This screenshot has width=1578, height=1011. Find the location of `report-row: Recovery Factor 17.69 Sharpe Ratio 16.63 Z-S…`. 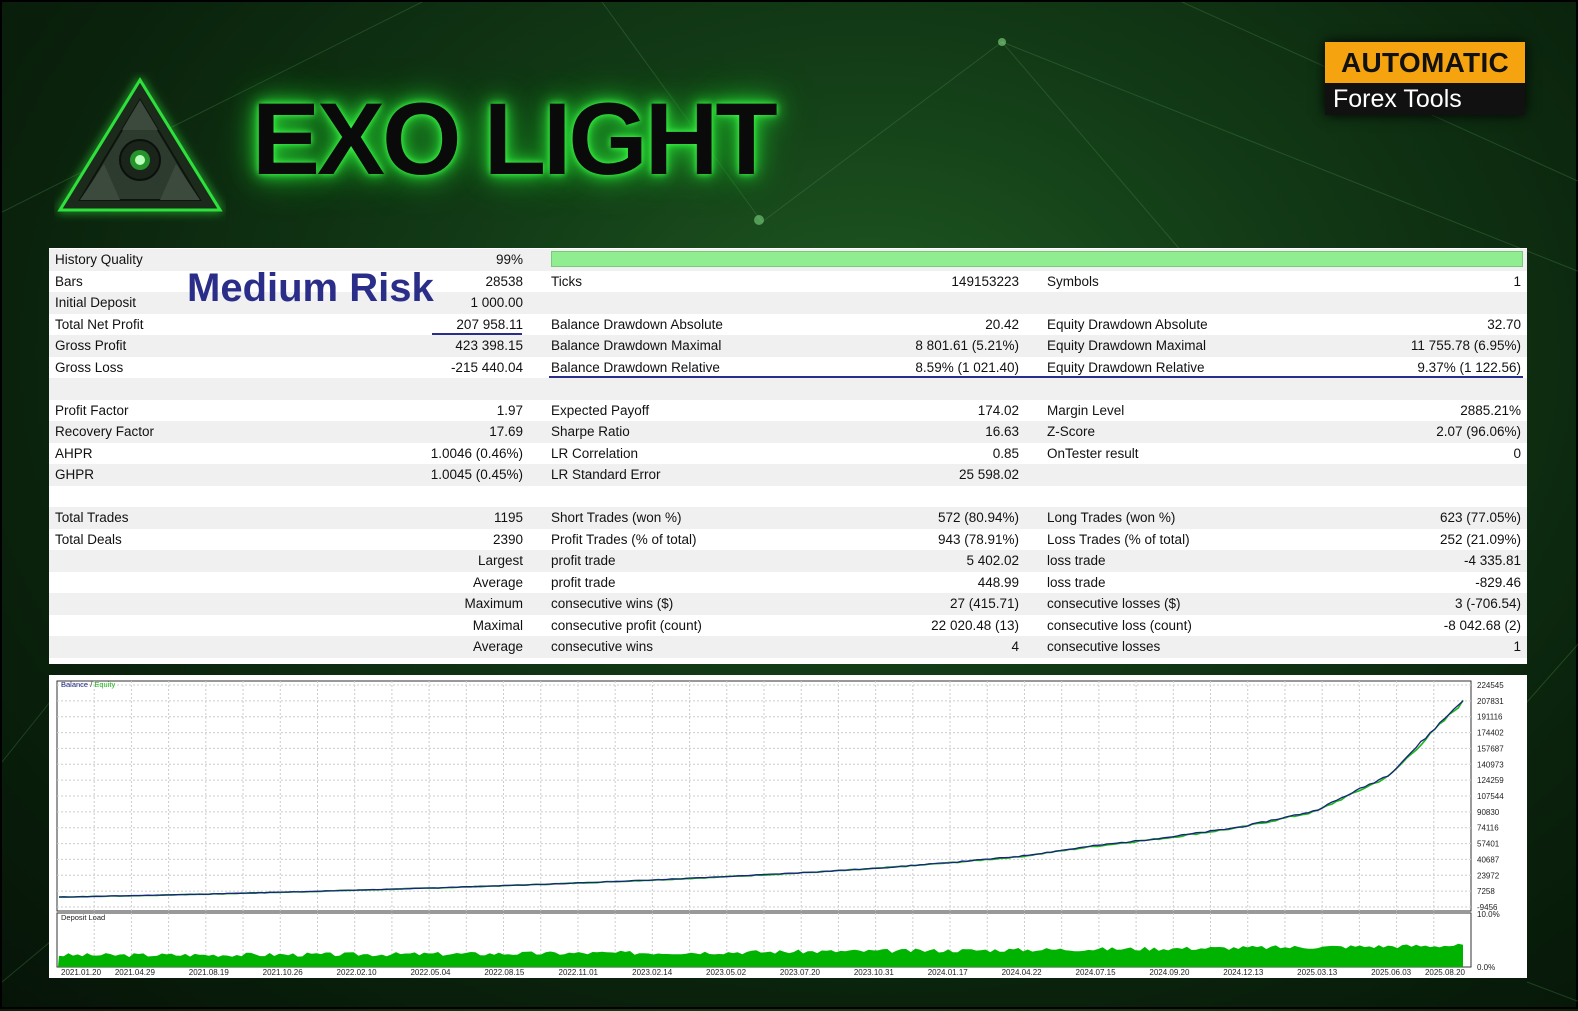

report-row: Recovery Factor 17.69 Sharpe Ratio 16.63 Z-S… is located at coordinates (788, 432).